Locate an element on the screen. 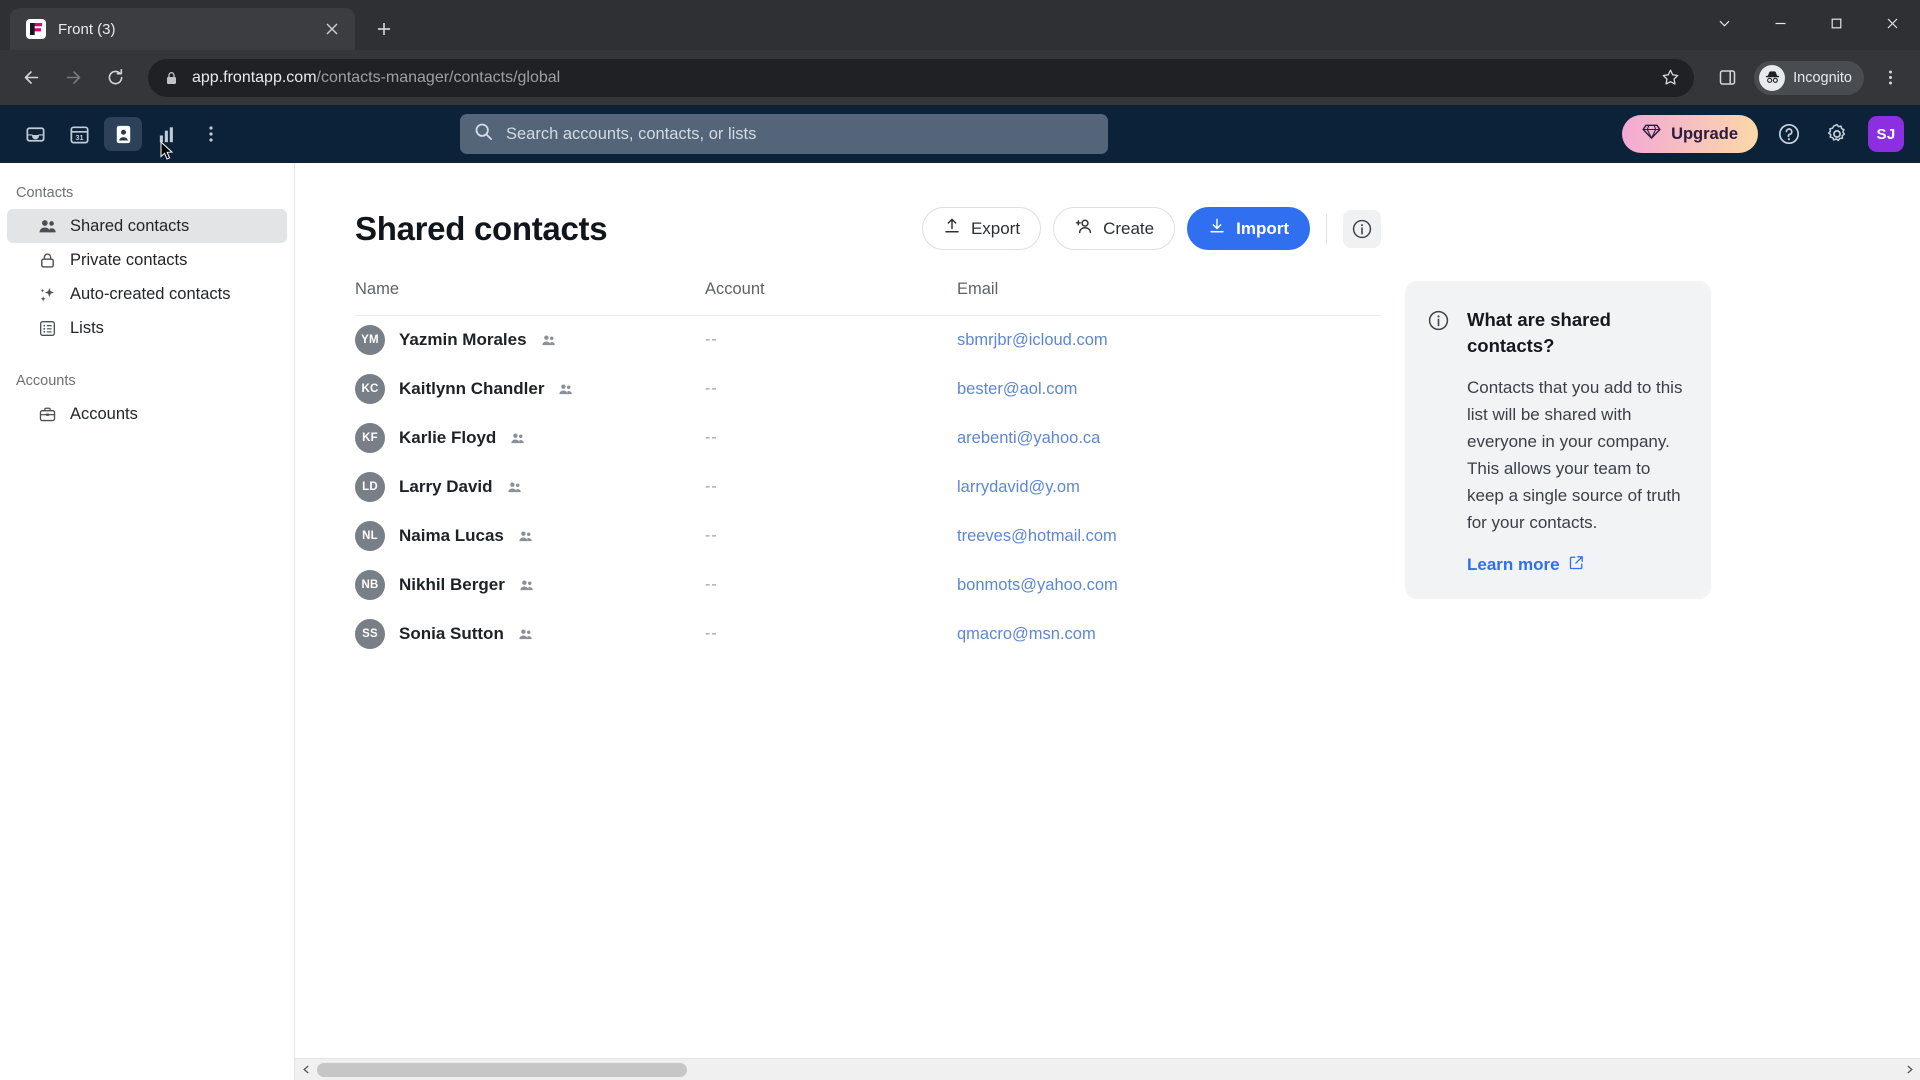 Image resolution: width=1920 pixels, height=1080 pixels. sidebar-item-label: Lists is located at coordinates (87, 327).